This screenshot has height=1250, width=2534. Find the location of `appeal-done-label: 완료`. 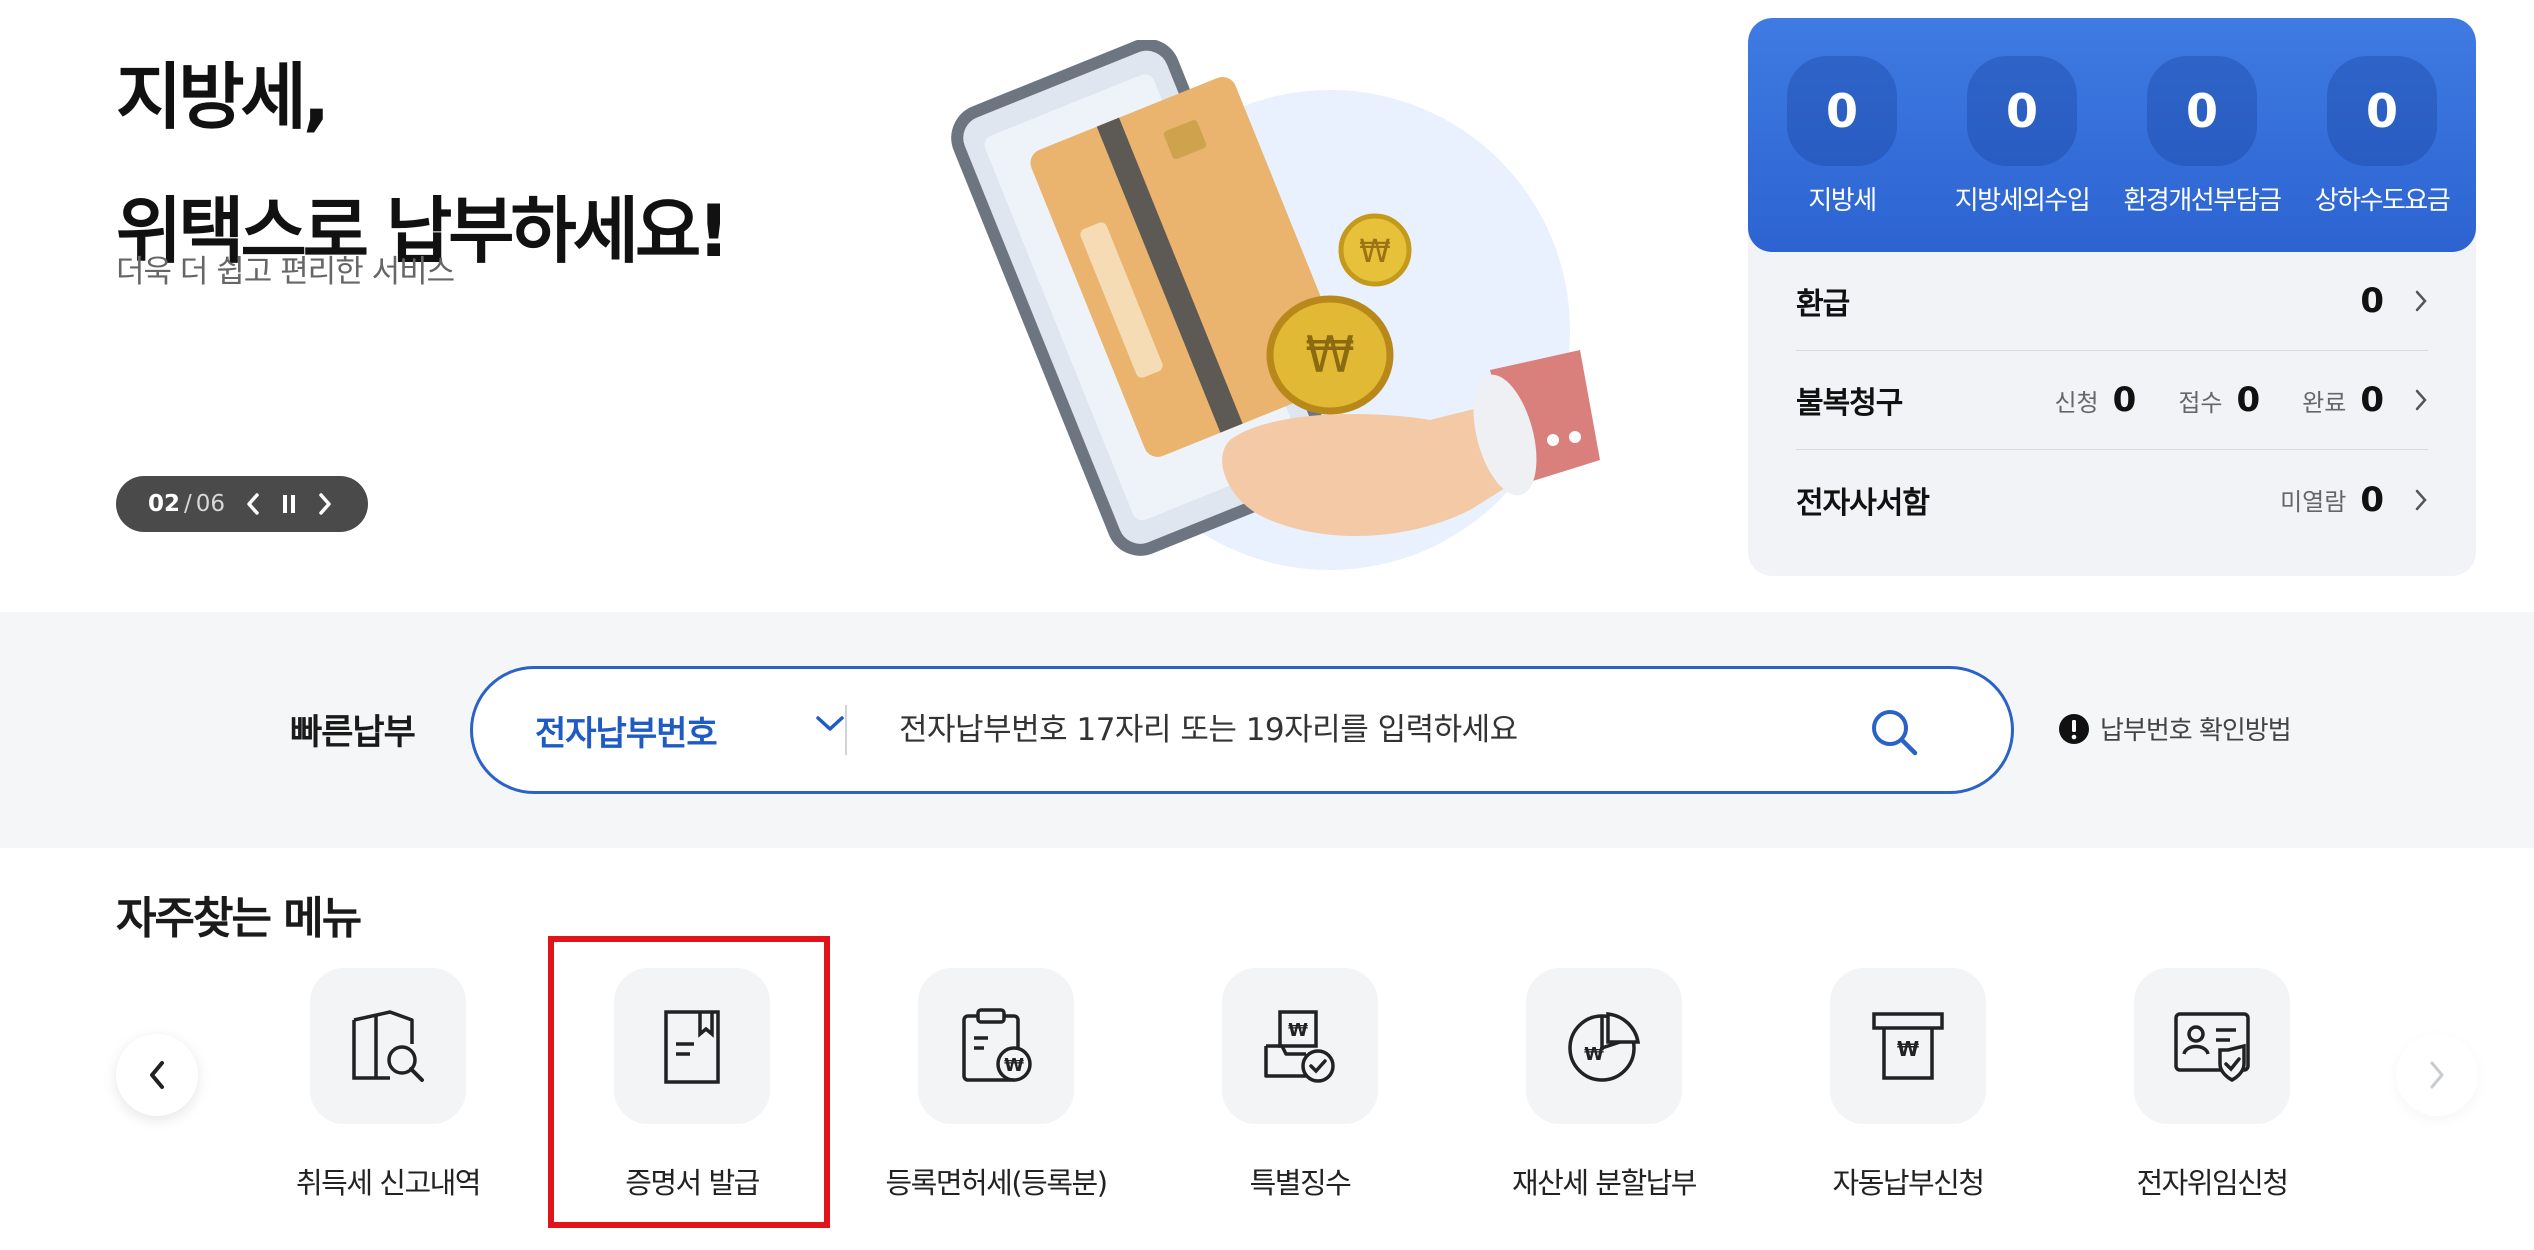

appeal-done-label: 완료 is located at coordinates (2324, 402).